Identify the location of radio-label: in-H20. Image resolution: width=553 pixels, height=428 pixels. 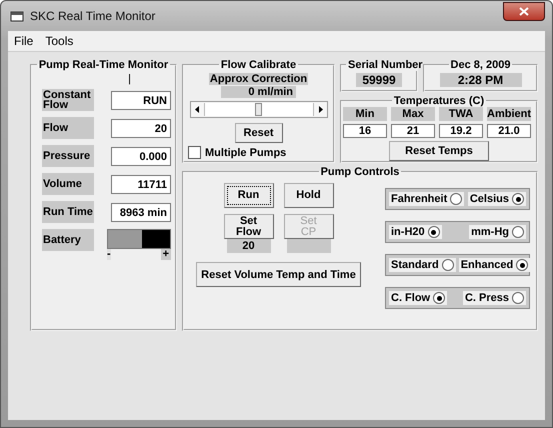
(408, 232).